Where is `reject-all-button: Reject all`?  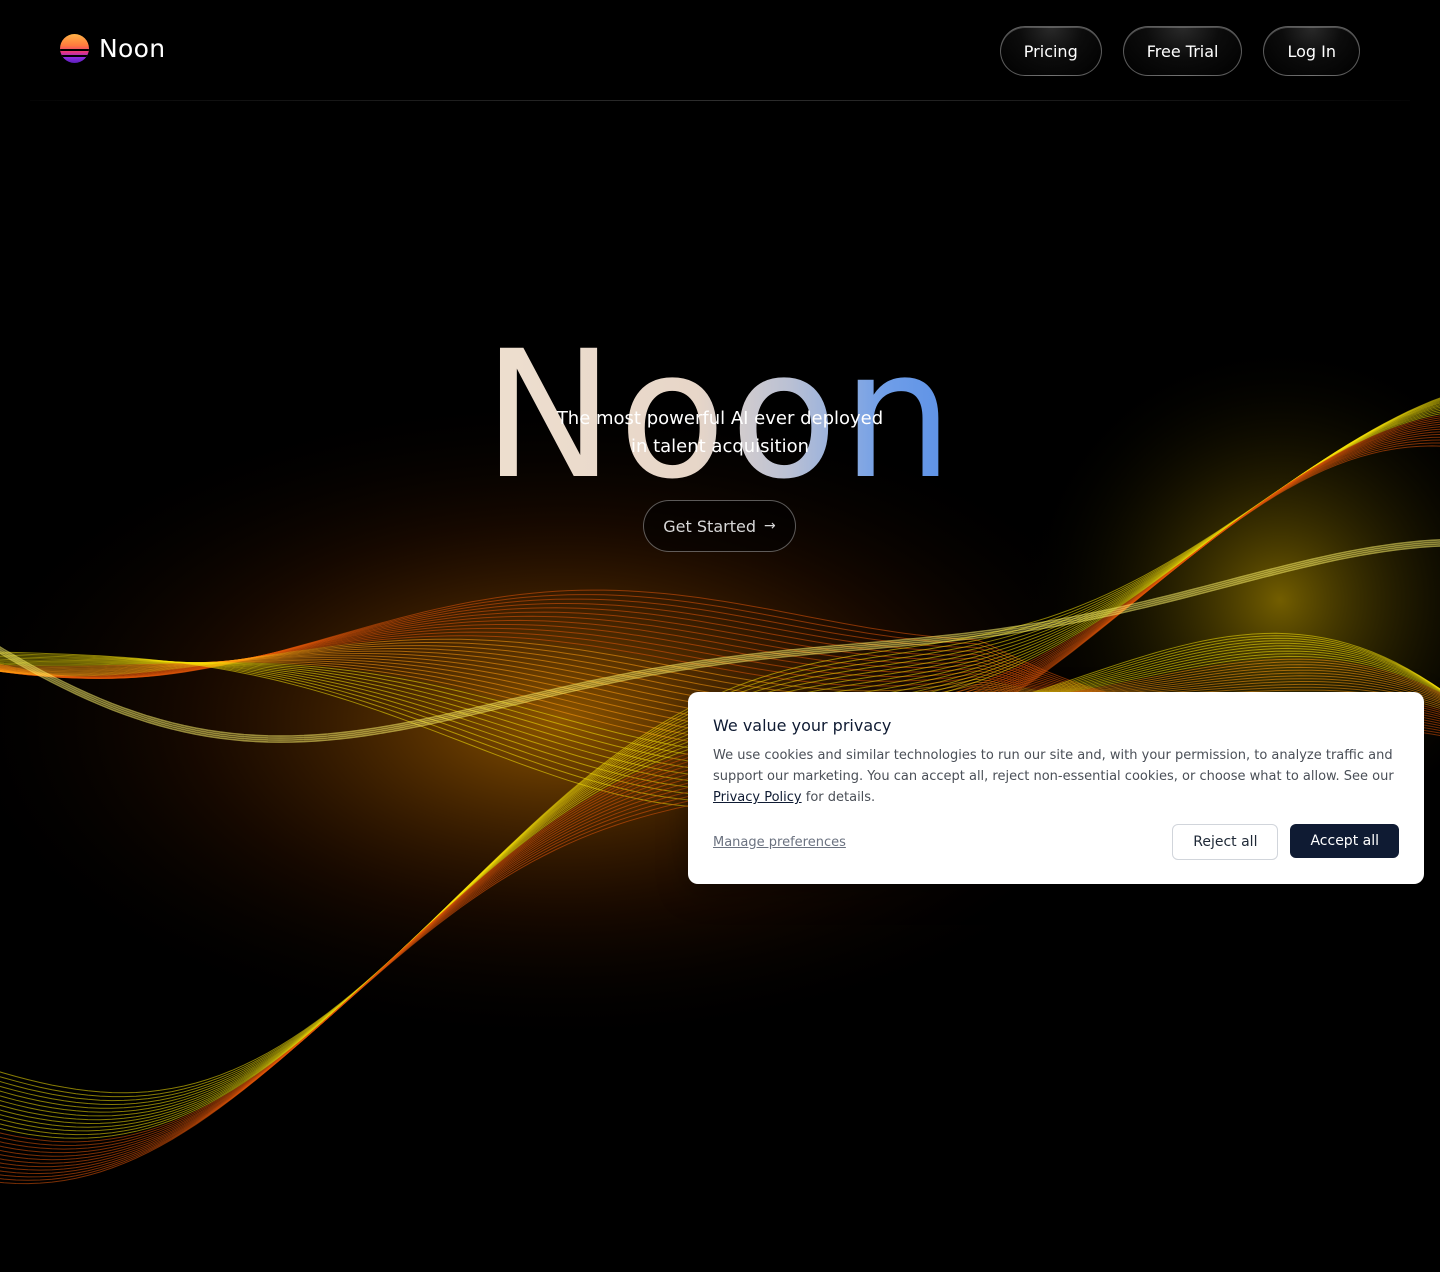 reject-all-button: Reject all is located at coordinates (1225, 842).